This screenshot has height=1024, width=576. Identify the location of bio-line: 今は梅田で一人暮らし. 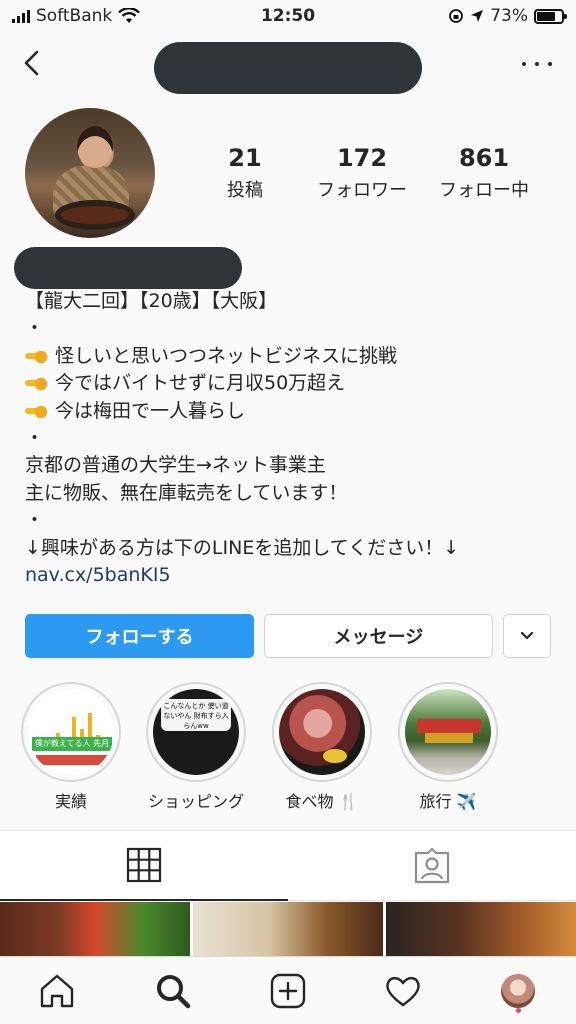
(295, 411).